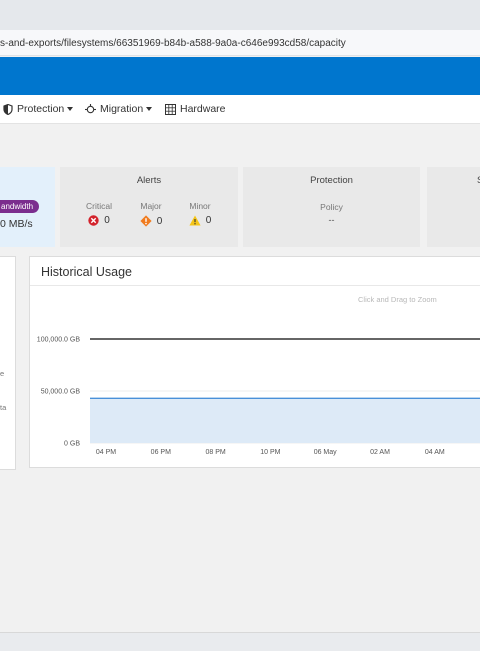 The image size is (480, 651). I want to click on bandwidth-badge: andwidth, so click(19, 206).